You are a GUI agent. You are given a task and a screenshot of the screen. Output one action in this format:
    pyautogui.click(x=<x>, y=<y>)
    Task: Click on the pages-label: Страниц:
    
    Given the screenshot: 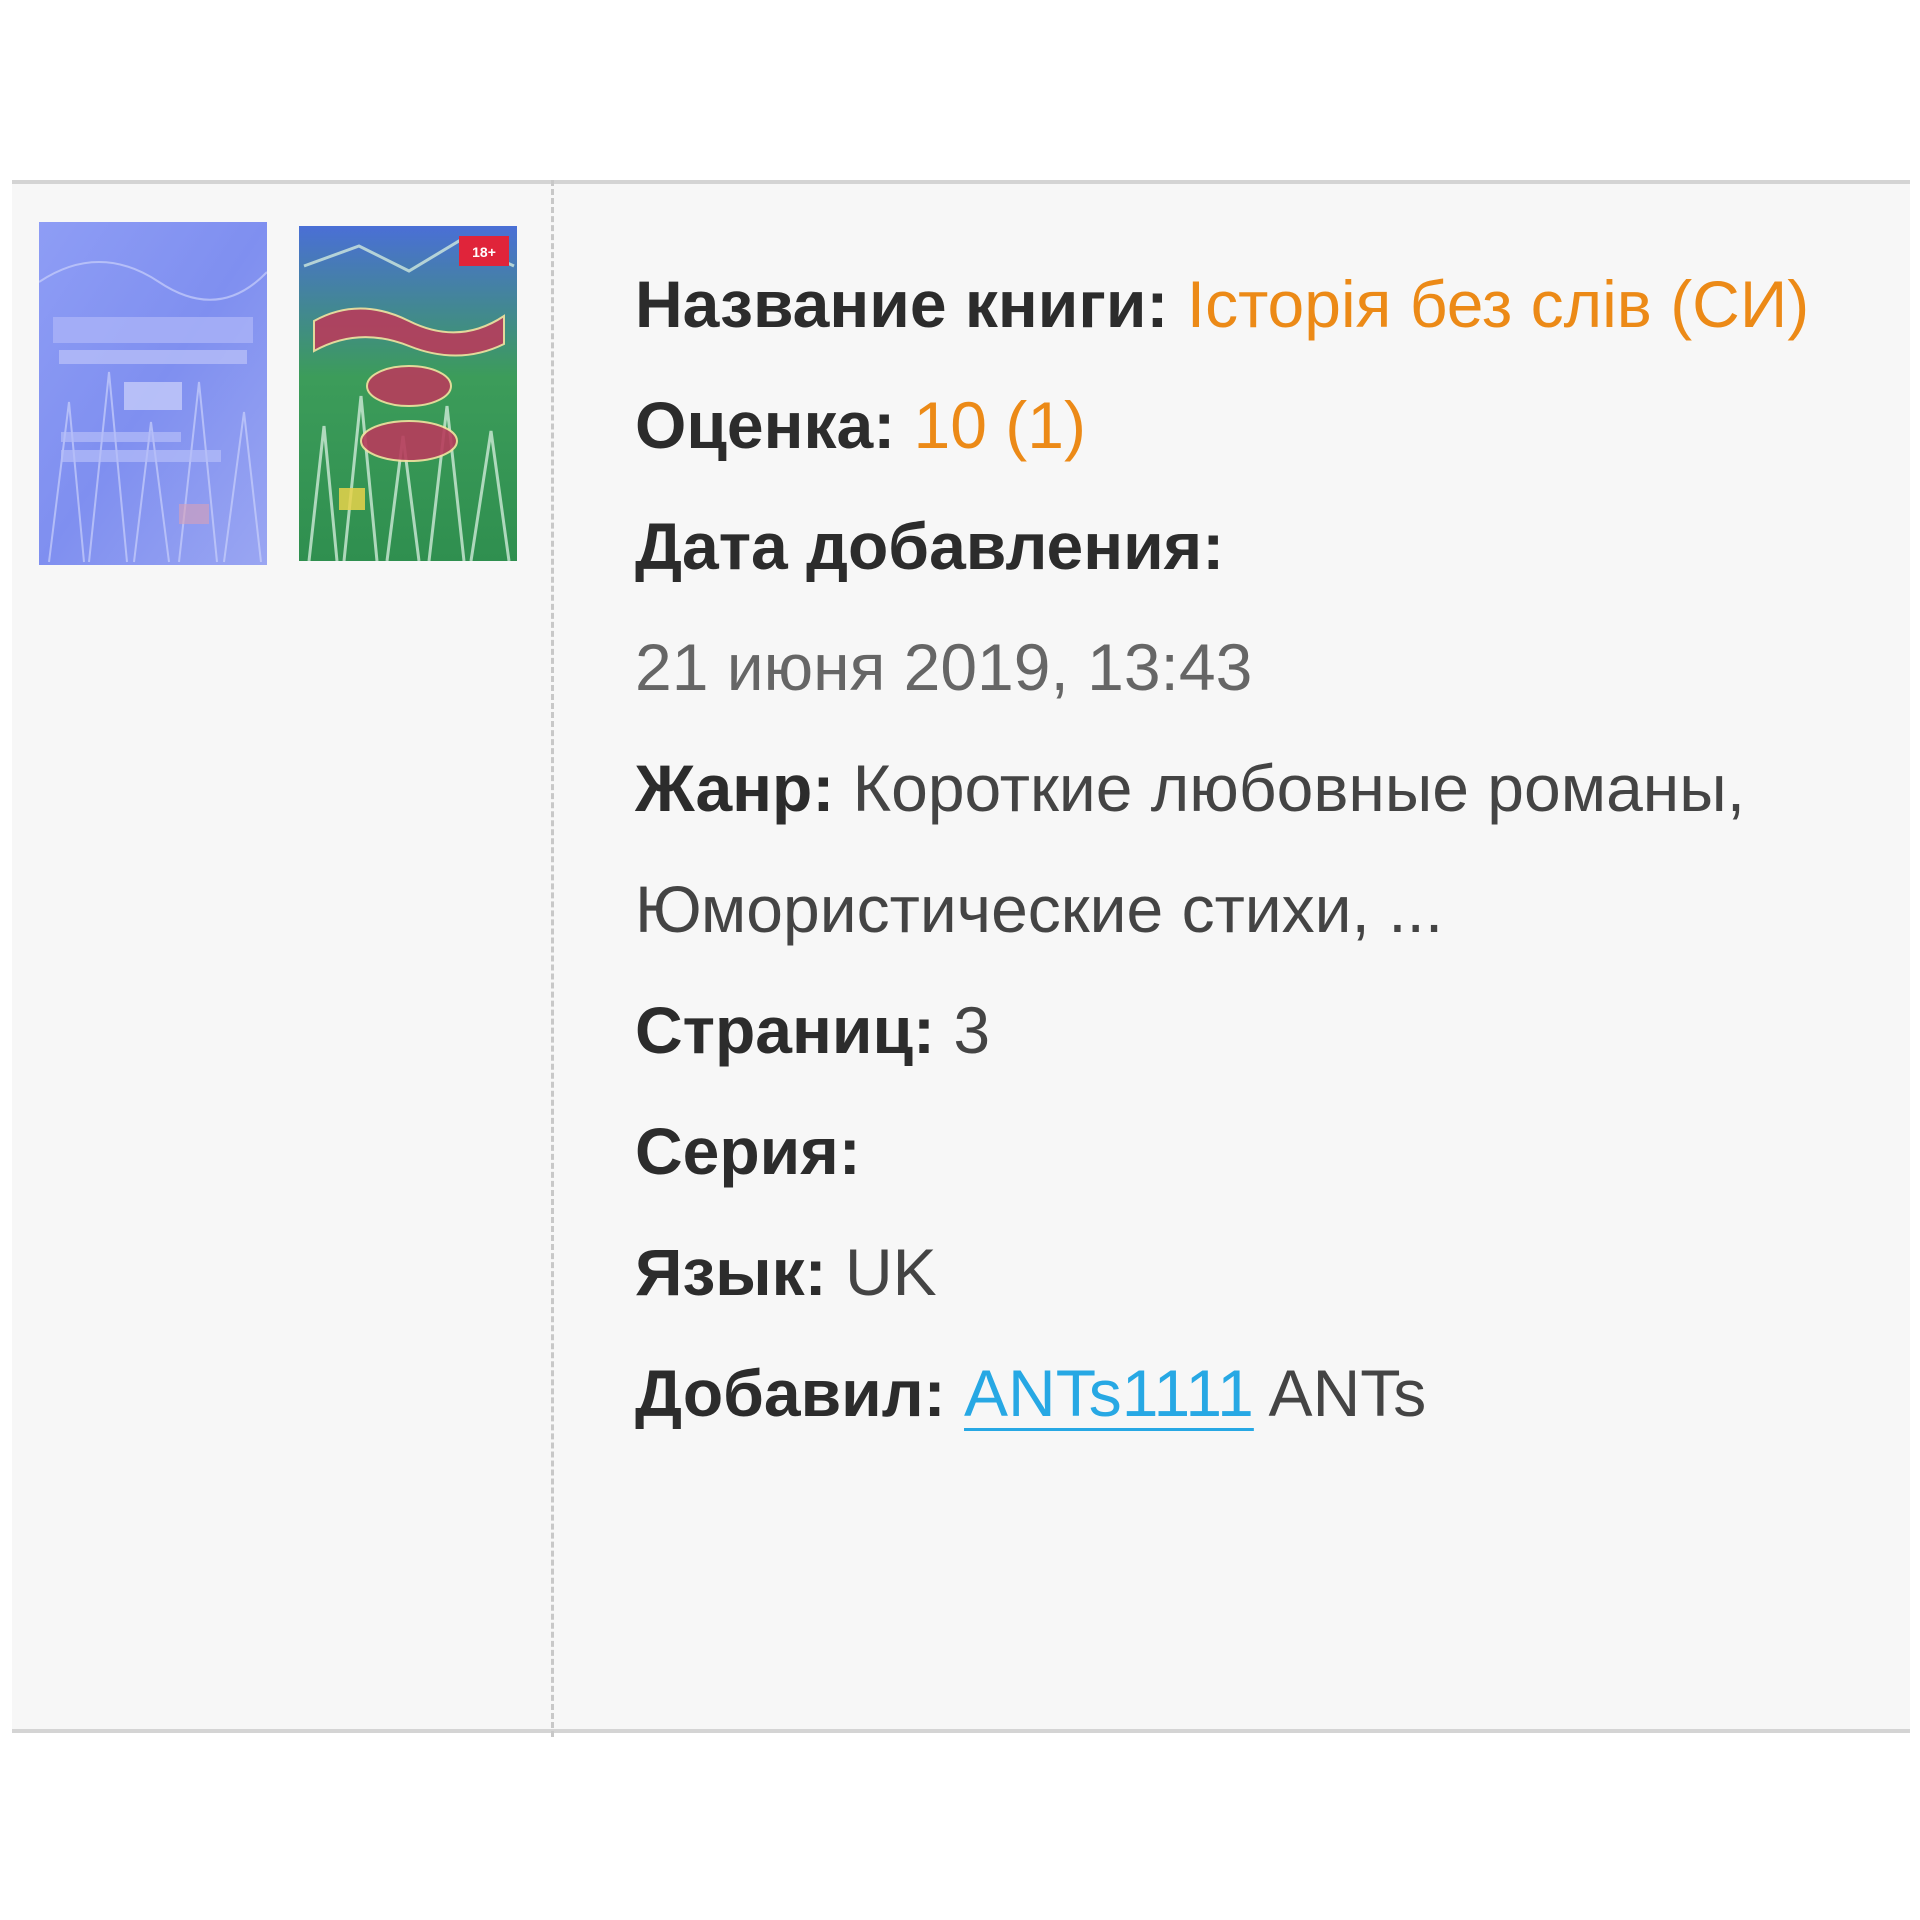 What is the action you would take?
    pyautogui.click(x=785, y=1030)
    